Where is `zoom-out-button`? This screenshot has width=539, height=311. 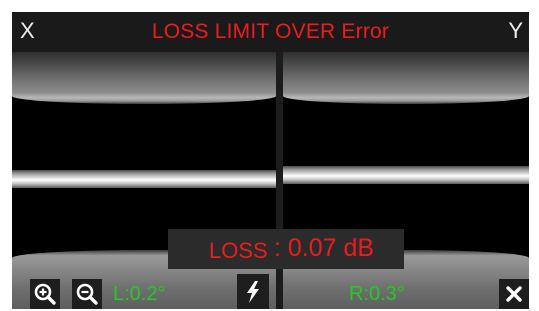
zoom-out-button is located at coordinates (87, 294).